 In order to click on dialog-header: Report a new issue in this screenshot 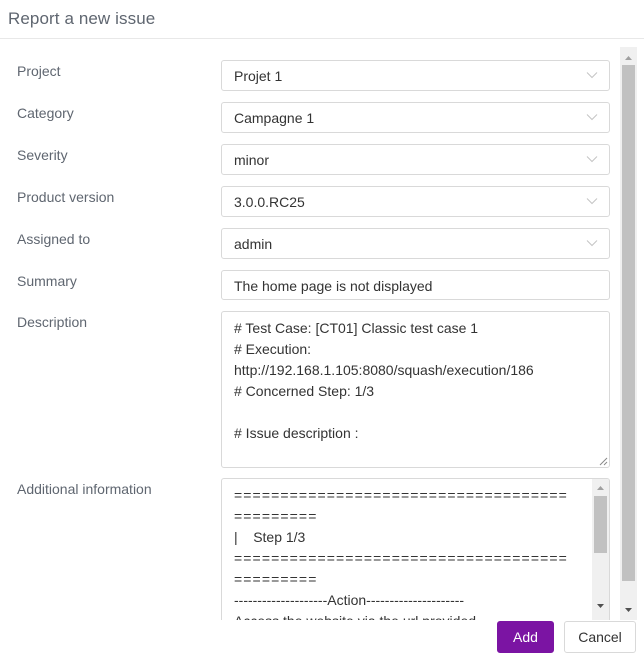, I will do `click(322, 19)`.